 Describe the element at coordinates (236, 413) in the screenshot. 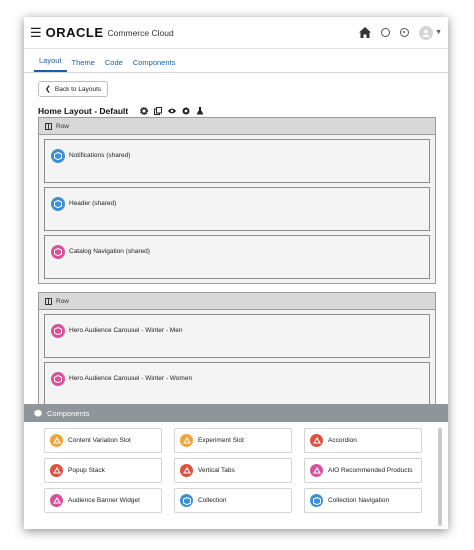

I see `components-panel-header: Components` at that location.